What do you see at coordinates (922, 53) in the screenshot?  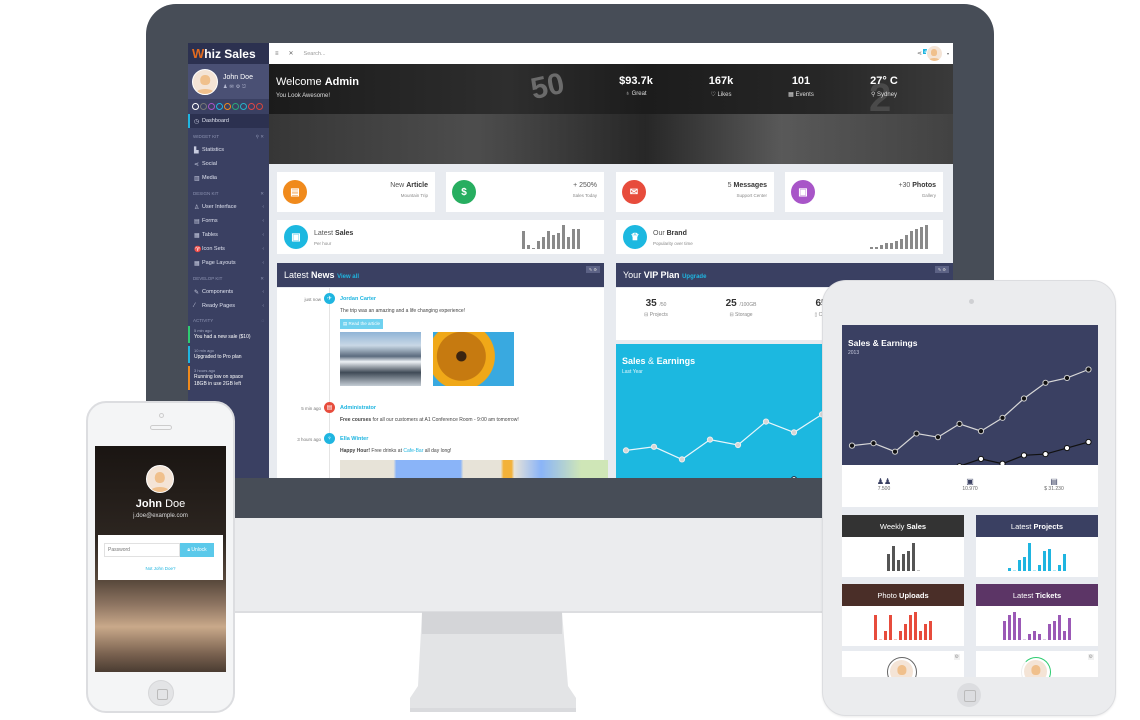 I see `share-icon: ⋖4` at bounding box center [922, 53].